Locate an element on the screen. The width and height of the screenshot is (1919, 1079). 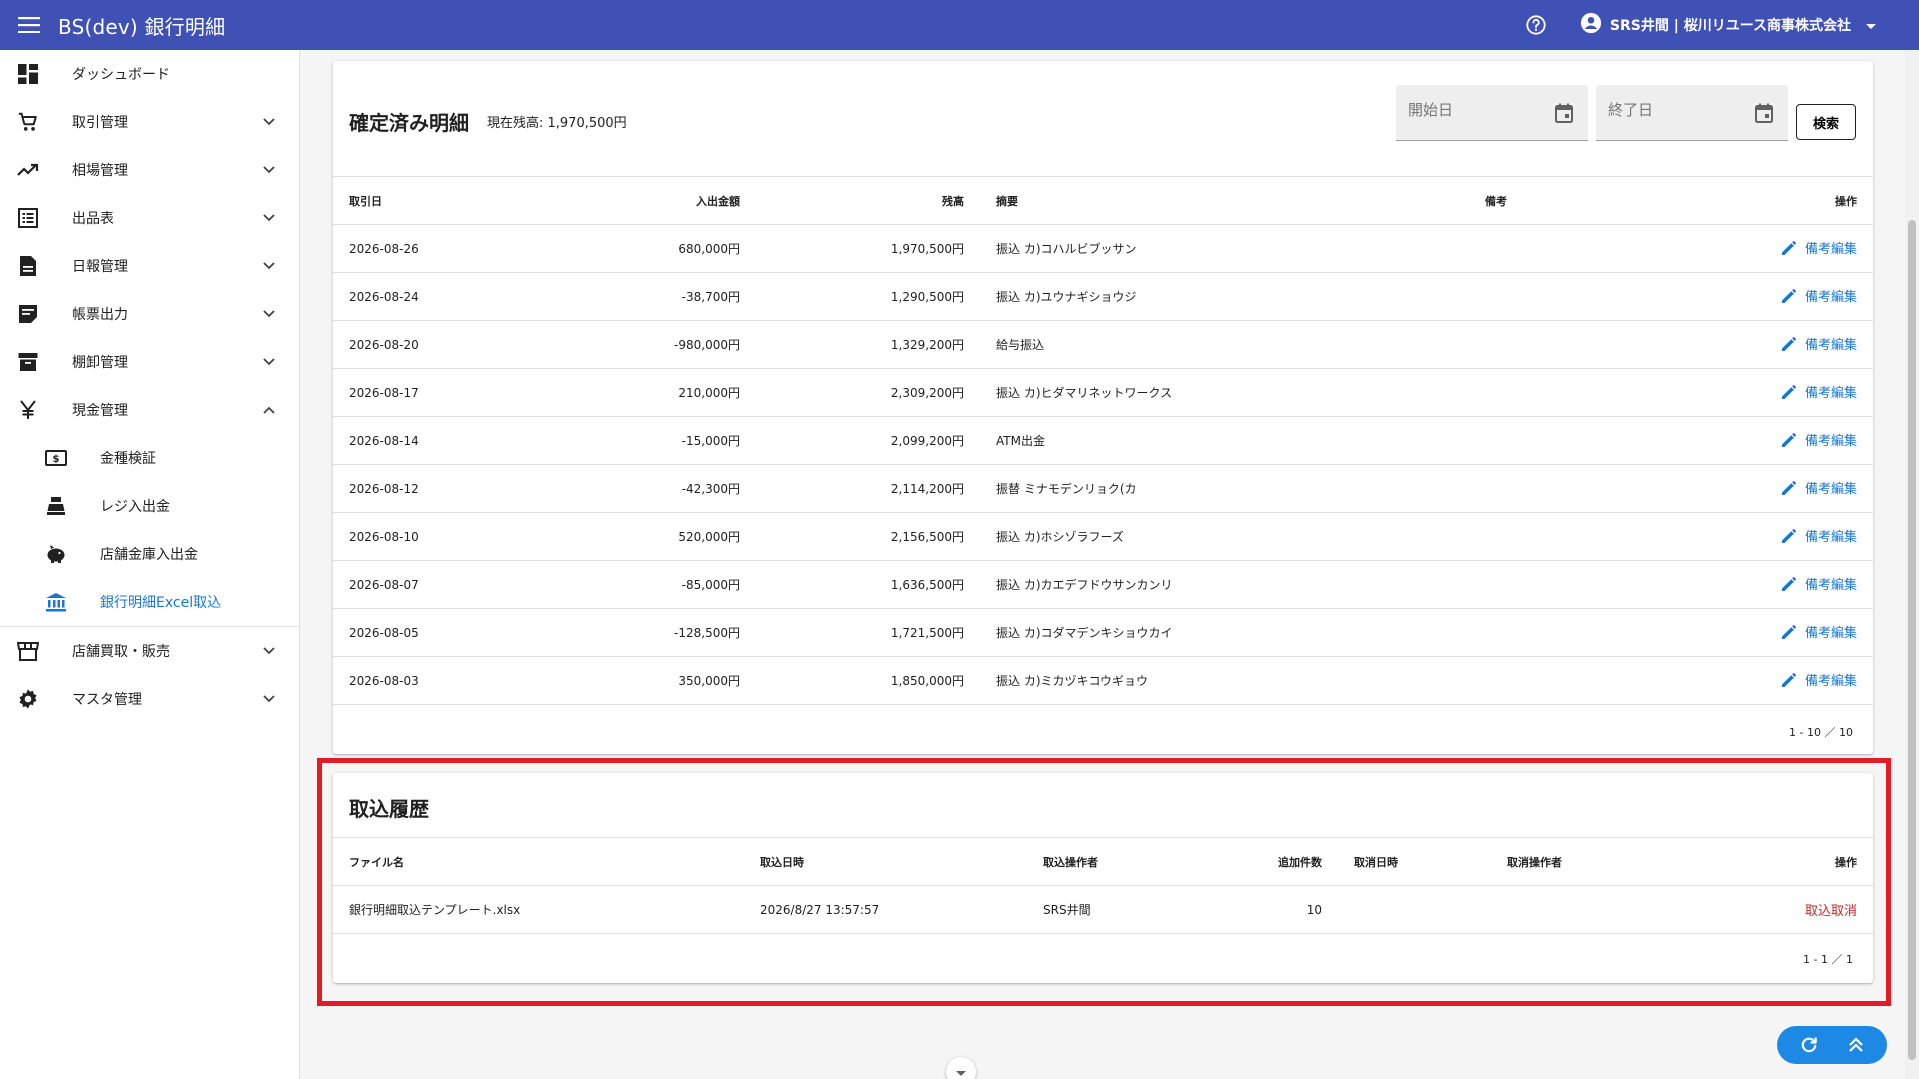
scroll-down-button is located at coordinates (961, 1068).